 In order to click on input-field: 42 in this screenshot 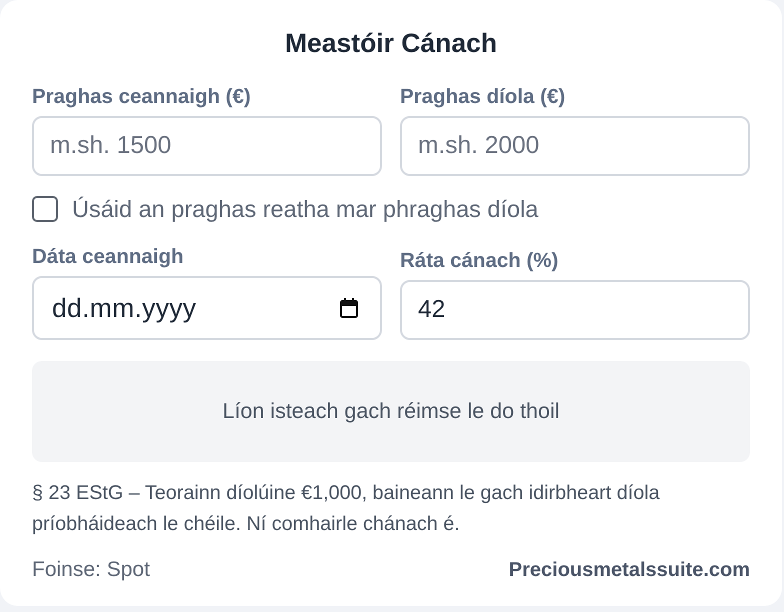, I will do `click(575, 310)`.